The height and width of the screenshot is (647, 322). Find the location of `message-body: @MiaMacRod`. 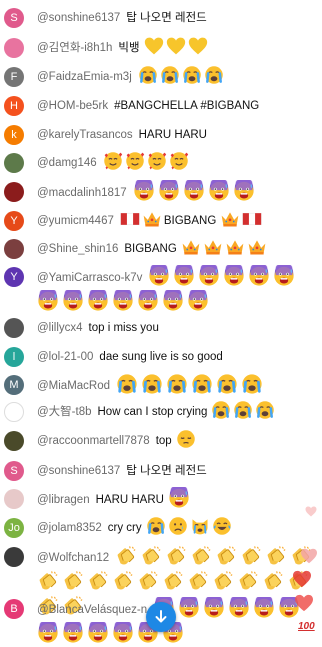

message-body: @MiaMacRod is located at coordinates (176, 385).